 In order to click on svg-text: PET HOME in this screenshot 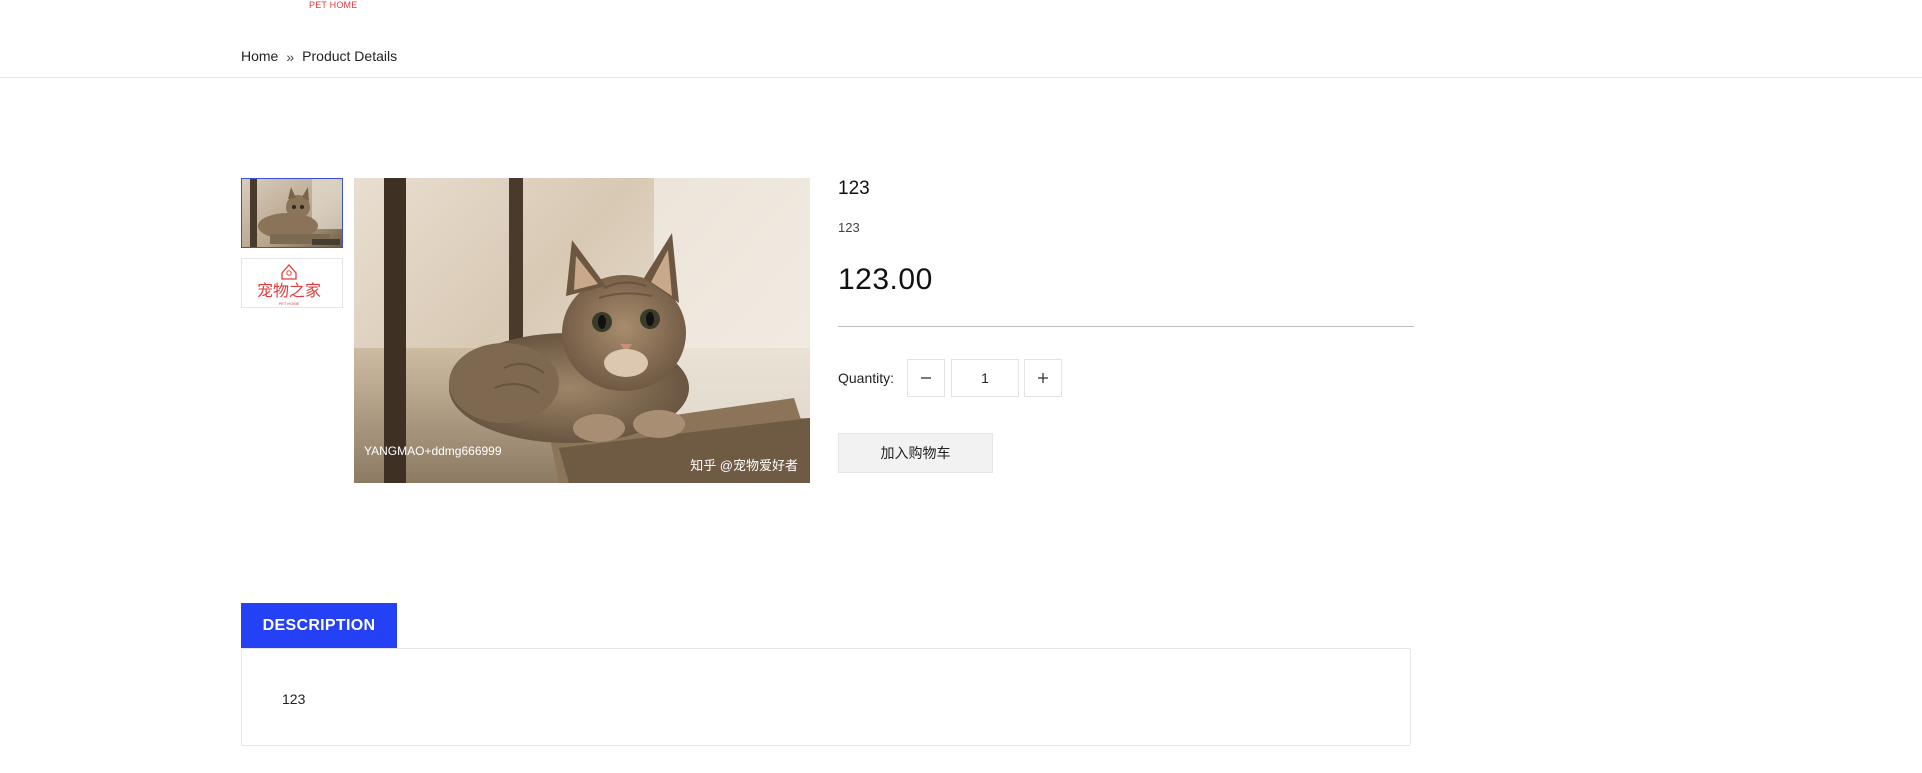, I will do `click(289, 303)`.